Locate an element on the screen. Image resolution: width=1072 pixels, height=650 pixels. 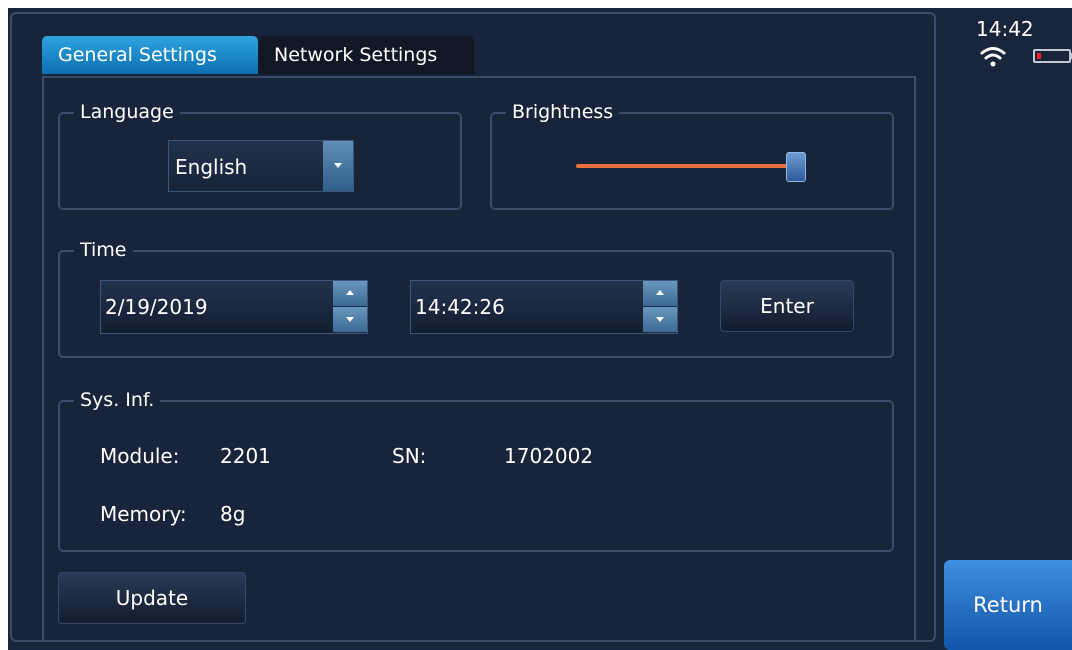
time-group-title: Time is located at coordinates (103, 250).